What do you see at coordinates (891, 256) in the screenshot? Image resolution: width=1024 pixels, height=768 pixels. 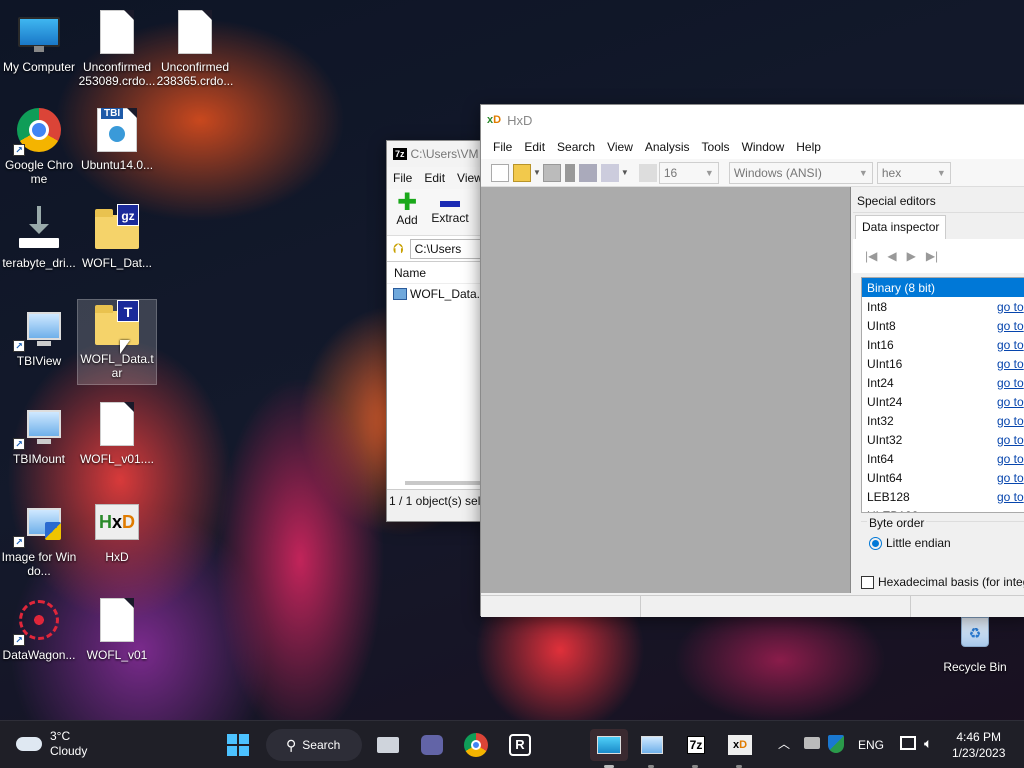 I see `previous-icon: ◀` at bounding box center [891, 256].